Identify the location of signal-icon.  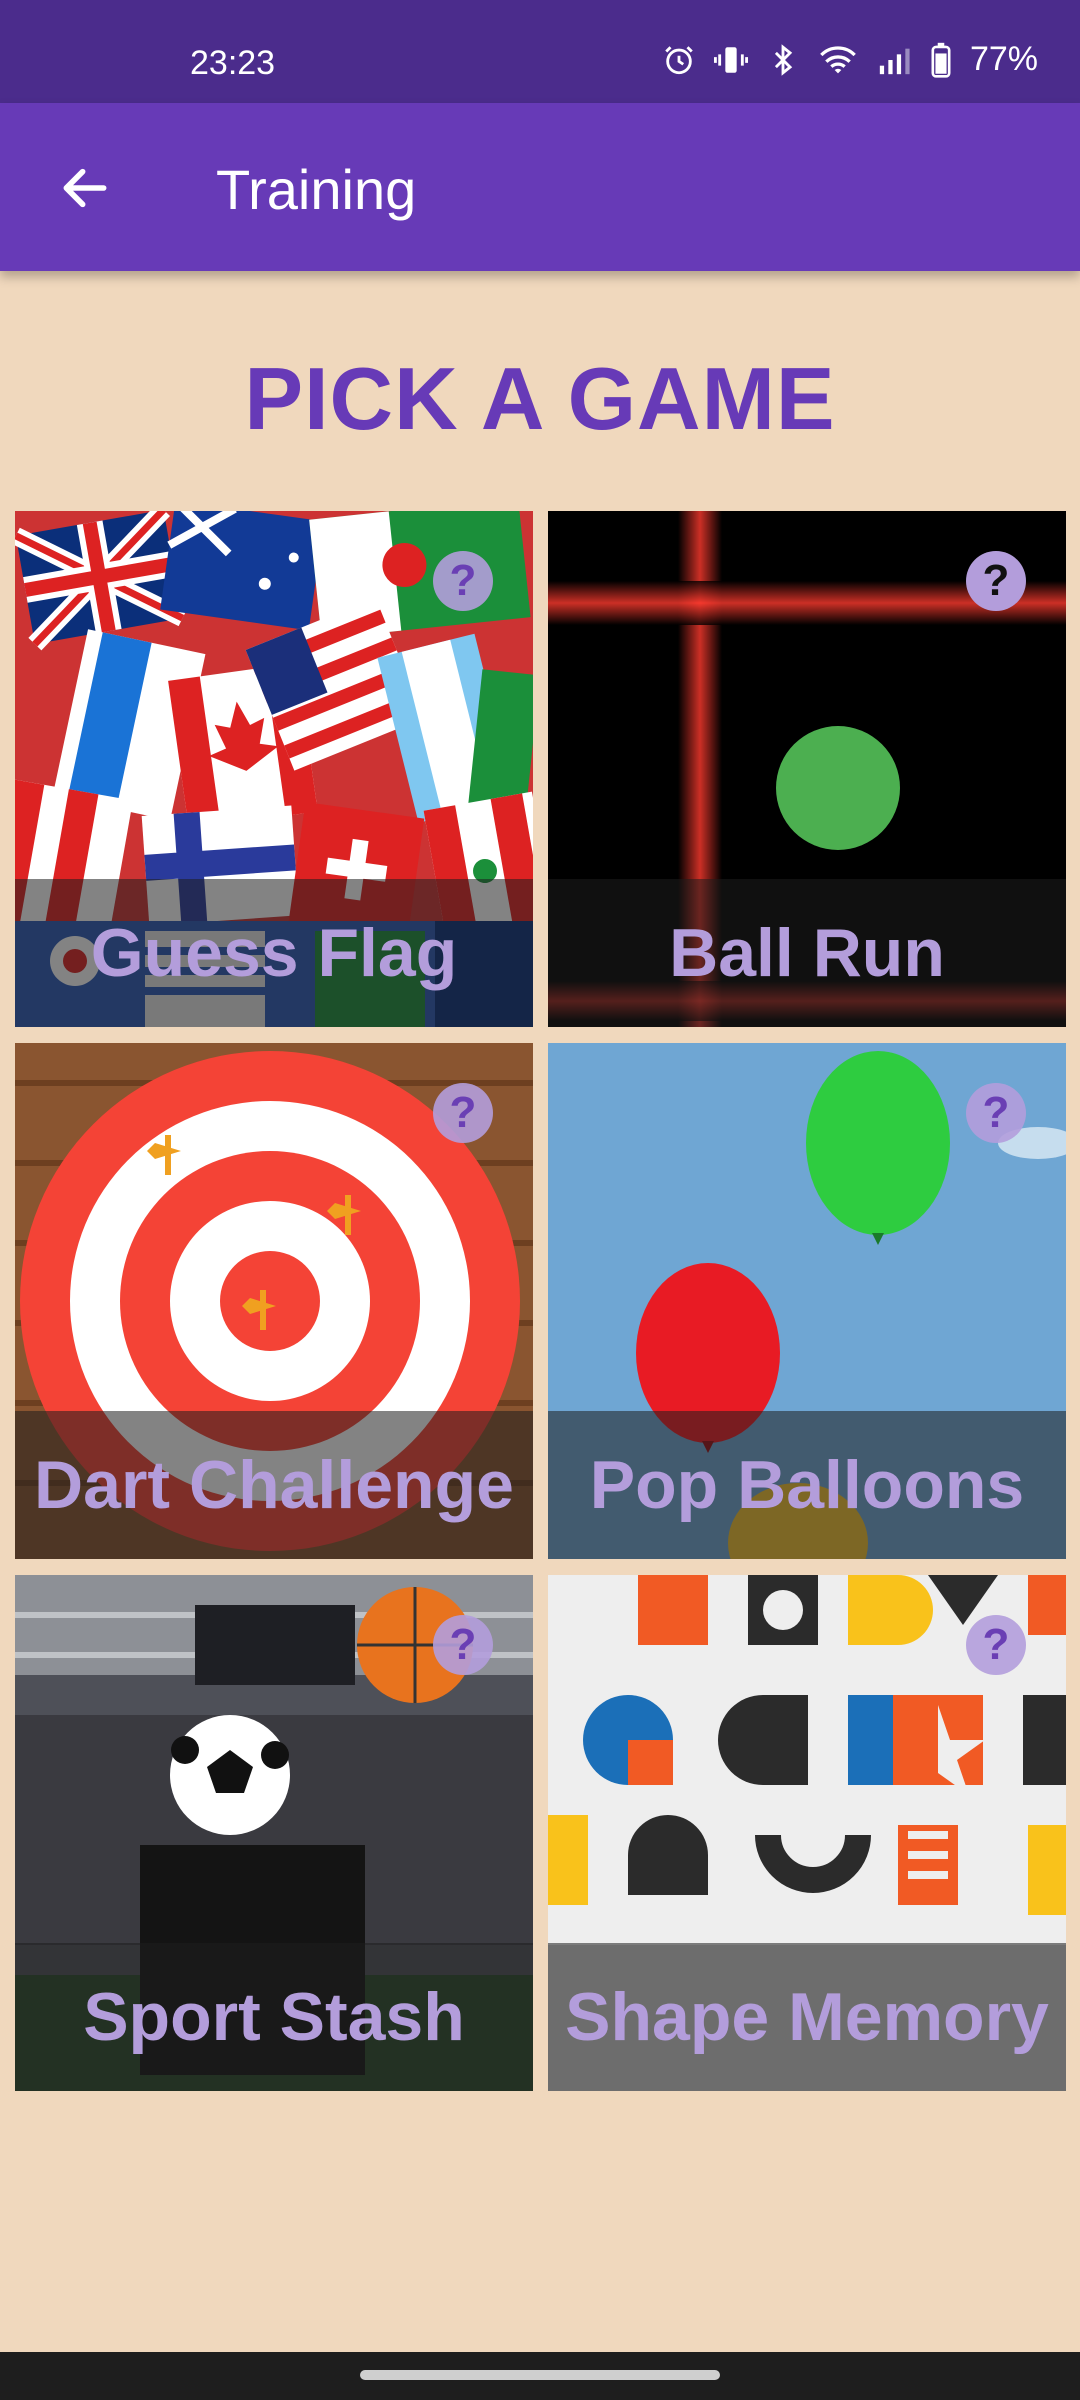
(894, 61).